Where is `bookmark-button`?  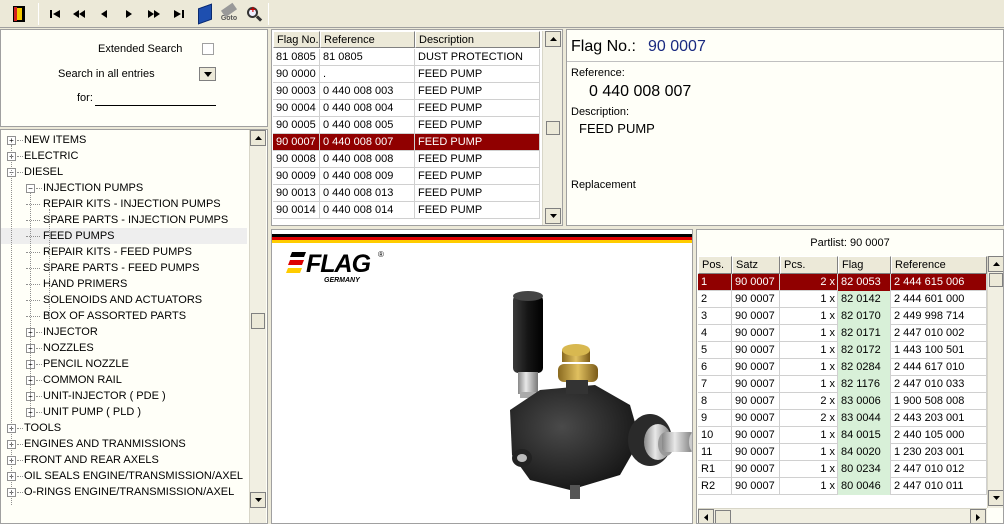 bookmark-button is located at coordinates (205, 14).